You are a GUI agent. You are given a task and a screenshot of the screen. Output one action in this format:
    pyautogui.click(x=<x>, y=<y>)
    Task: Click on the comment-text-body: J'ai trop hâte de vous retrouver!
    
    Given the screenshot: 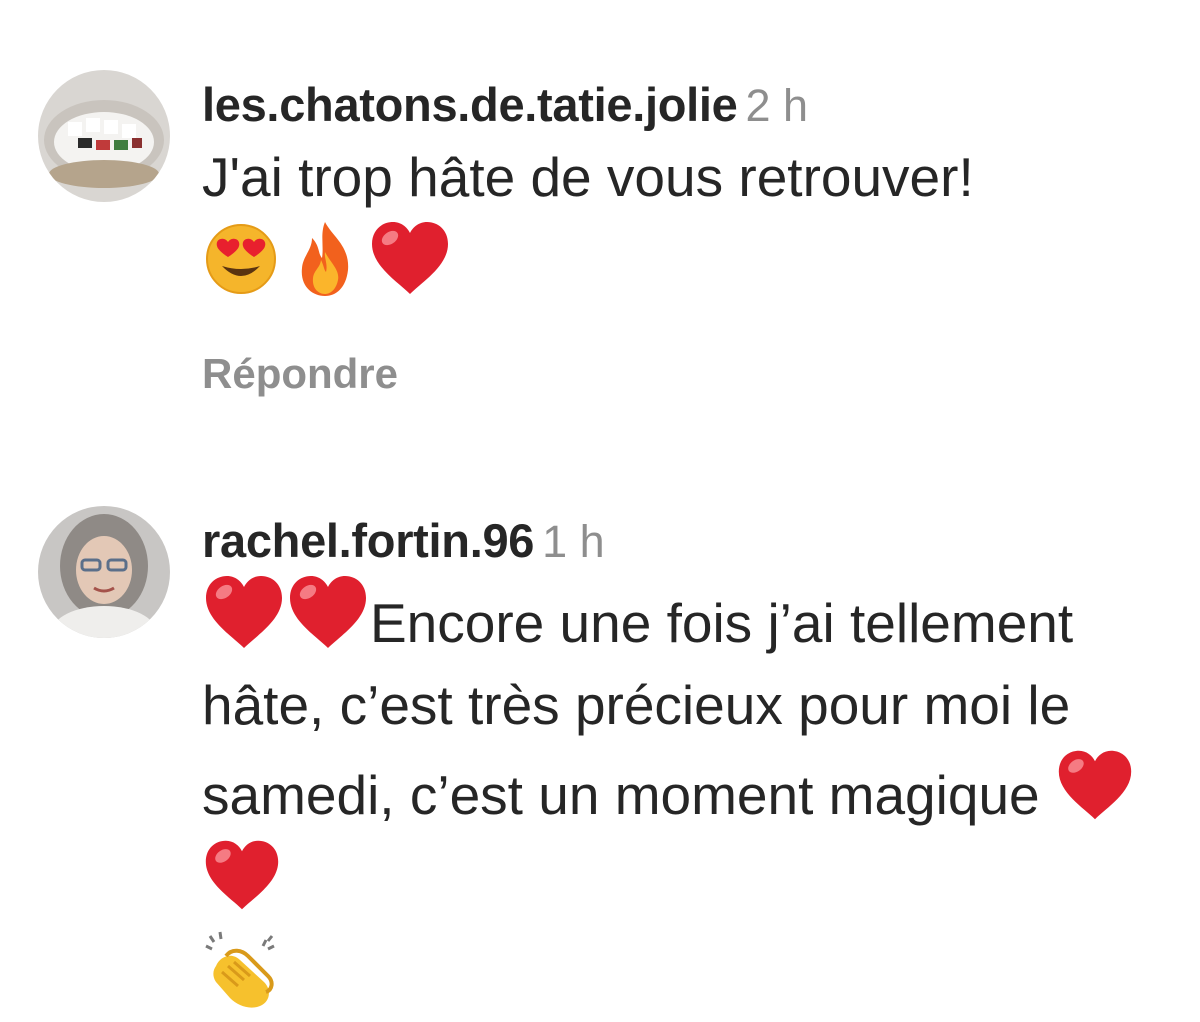 What is the action you would take?
    pyautogui.click(x=588, y=177)
    